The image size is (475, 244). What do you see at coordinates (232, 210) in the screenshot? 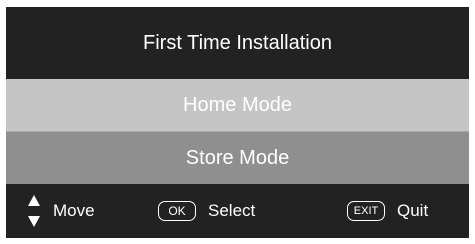
I see `select-label: Select` at bounding box center [232, 210].